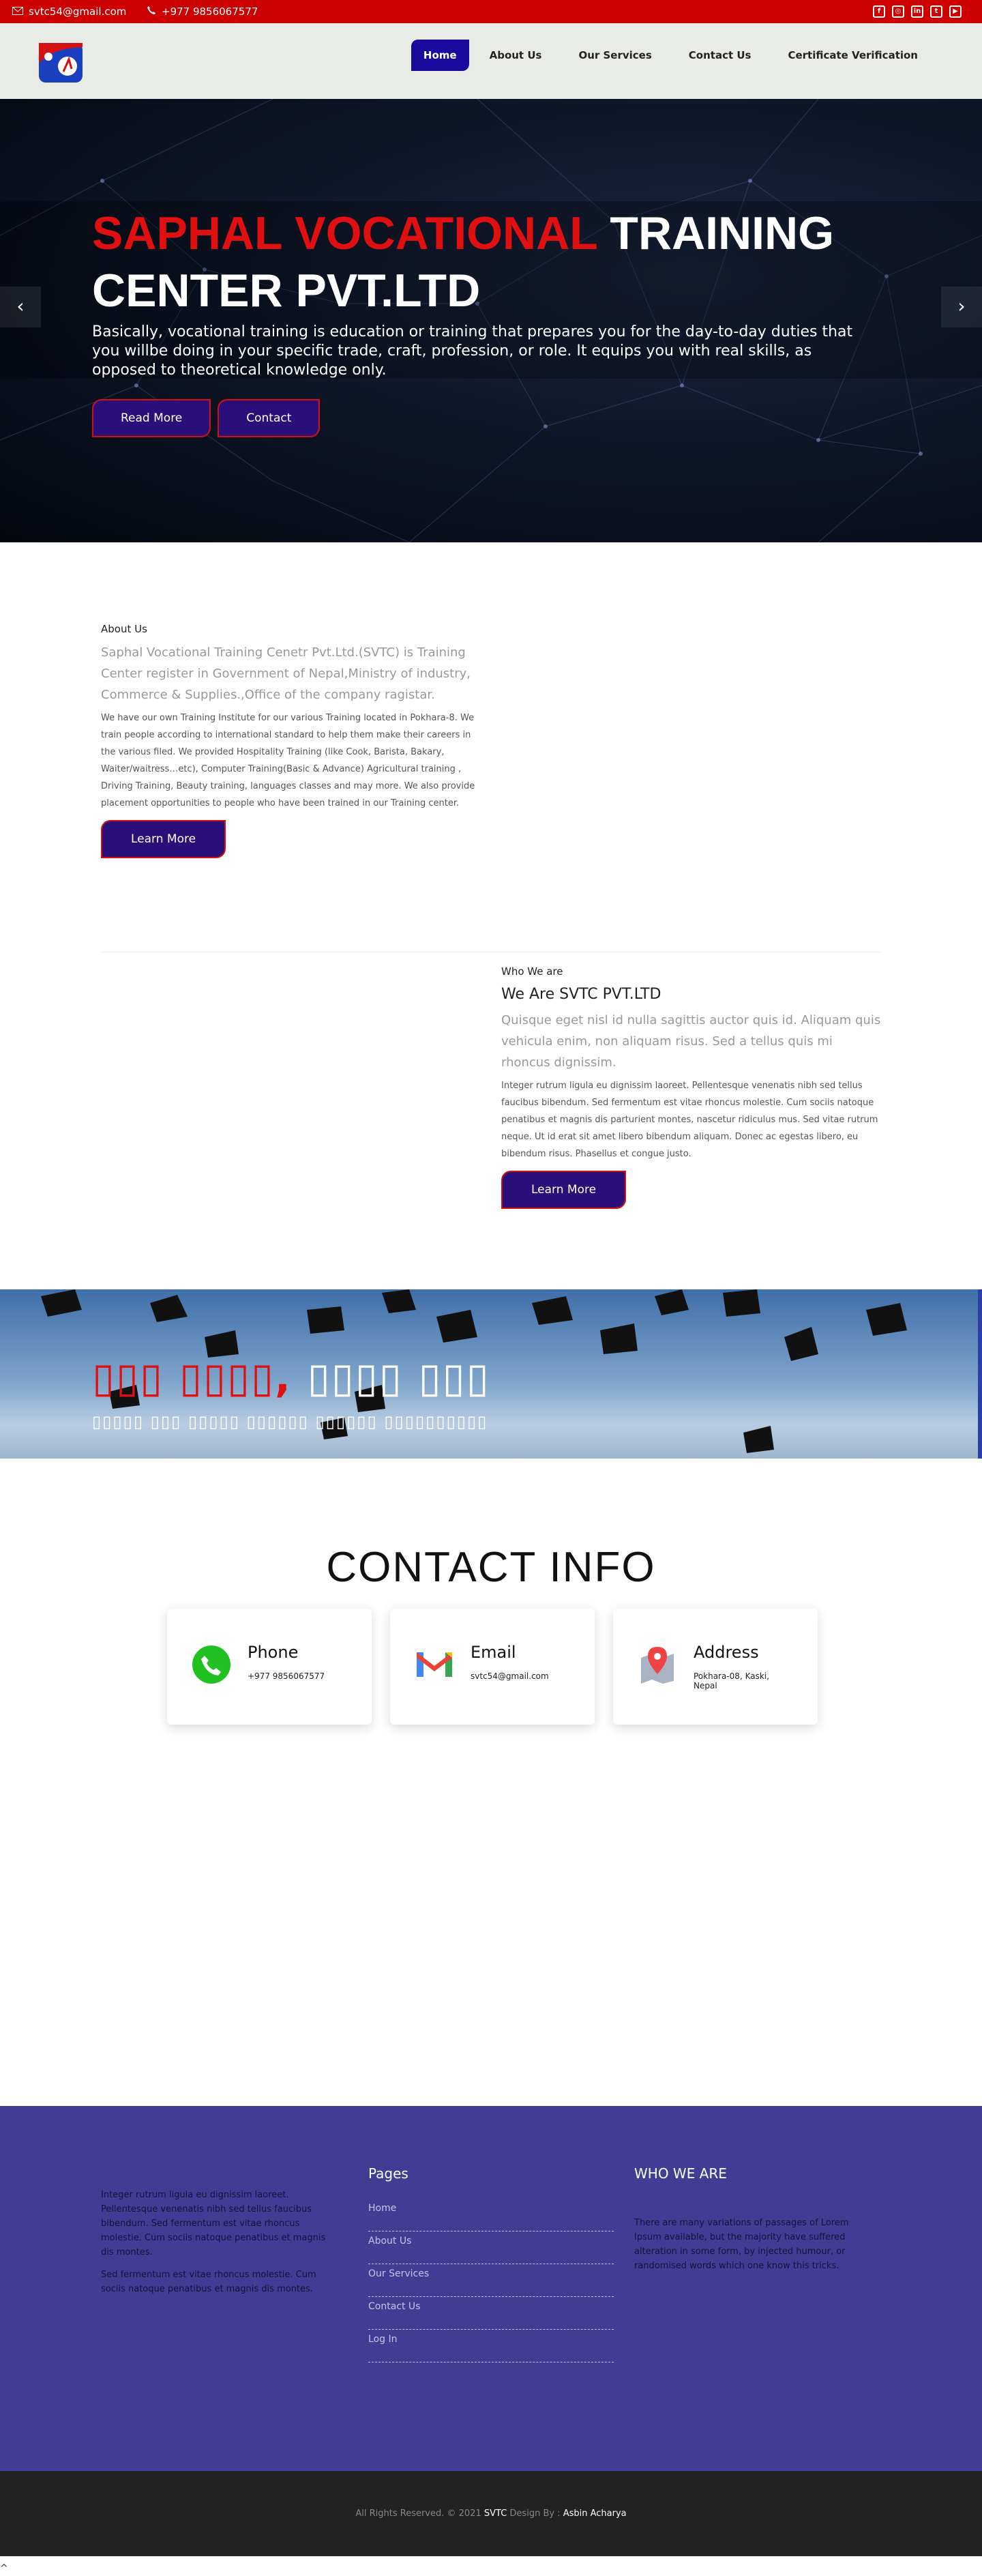 This screenshot has width=982, height=2576. What do you see at coordinates (595, 2513) in the screenshot?
I see `copyright-designer: Asbin Acharya` at bounding box center [595, 2513].